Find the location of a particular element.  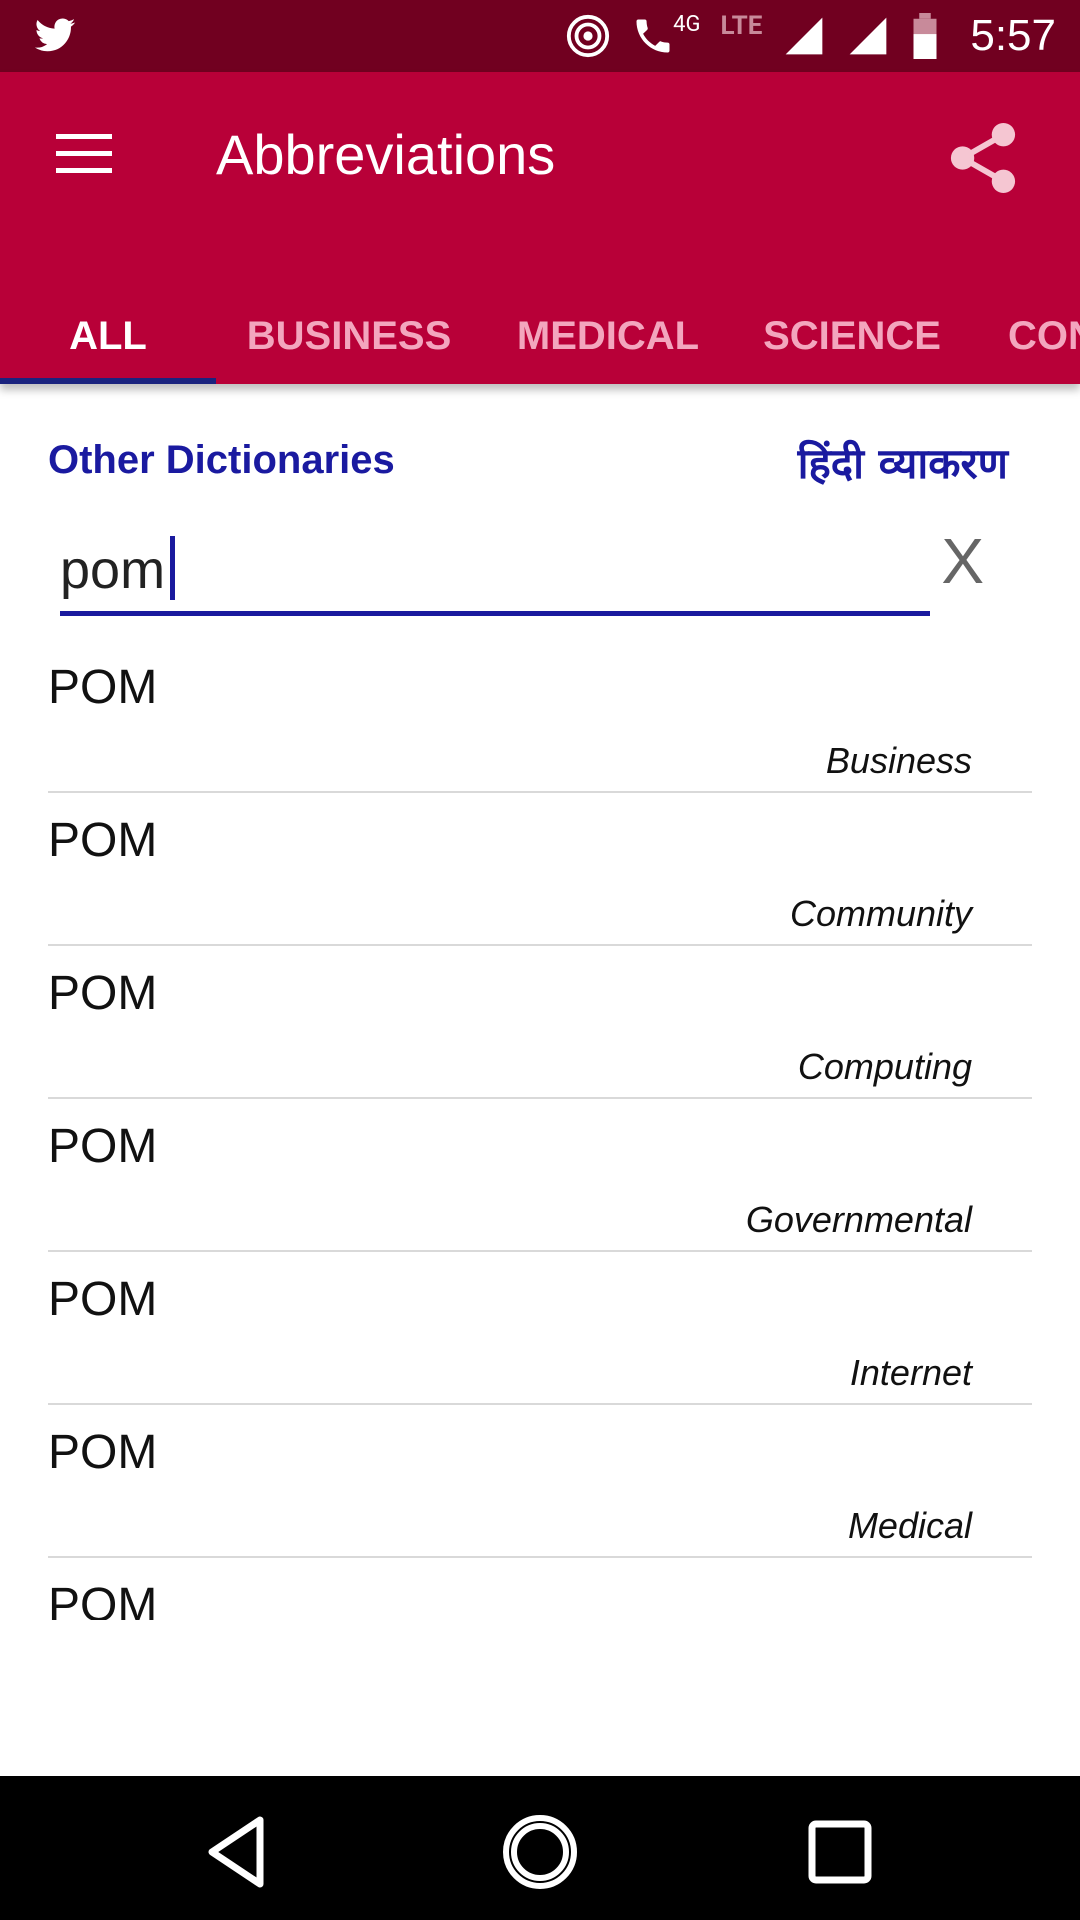

hindi-grammar-link: हिंदी व्याकरण is located at coordinates (903, 462).